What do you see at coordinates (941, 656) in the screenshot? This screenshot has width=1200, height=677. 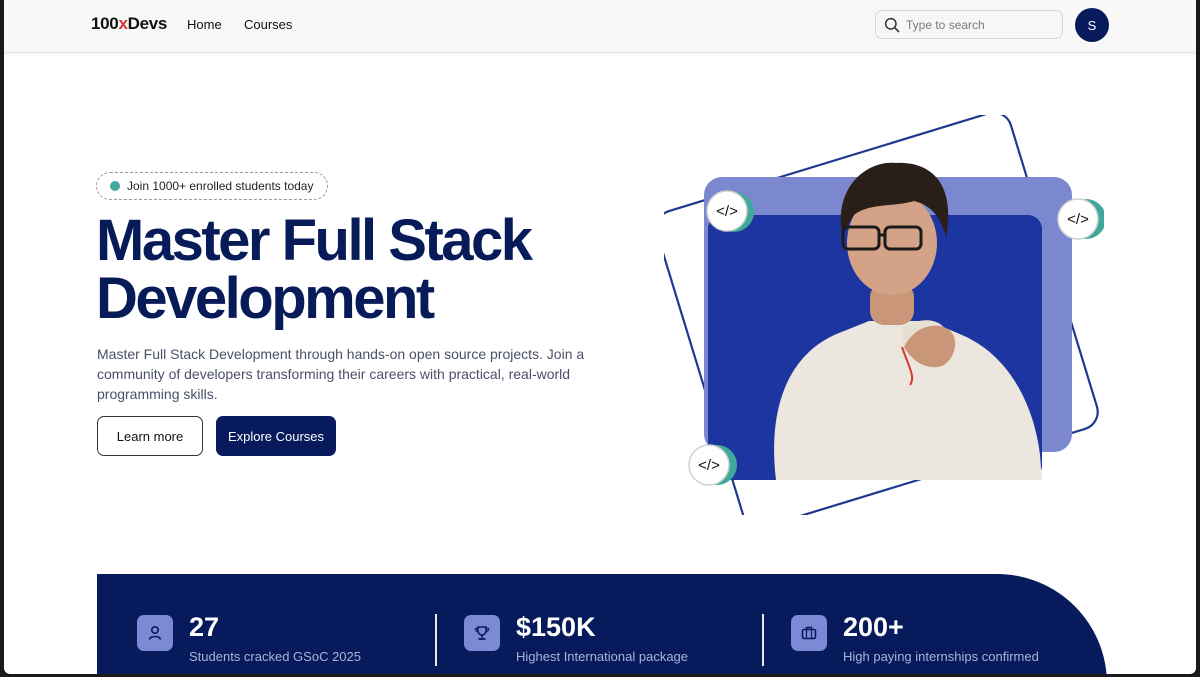 I see `stat-label: High paying internships confirmed` at bounding box center [941, 656].